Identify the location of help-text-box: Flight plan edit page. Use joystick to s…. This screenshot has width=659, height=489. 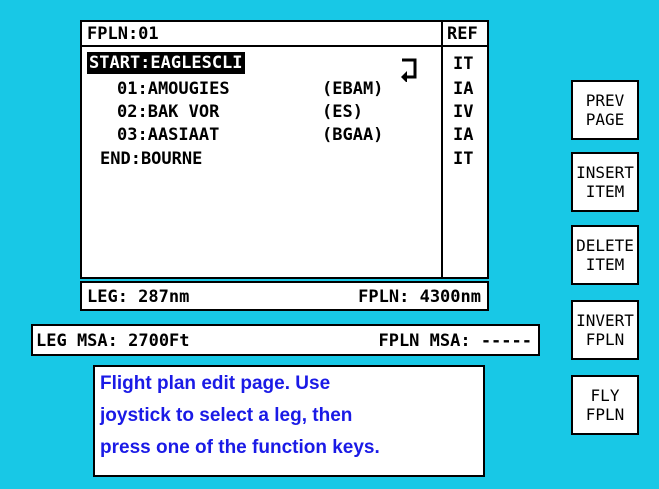
(289, 421).